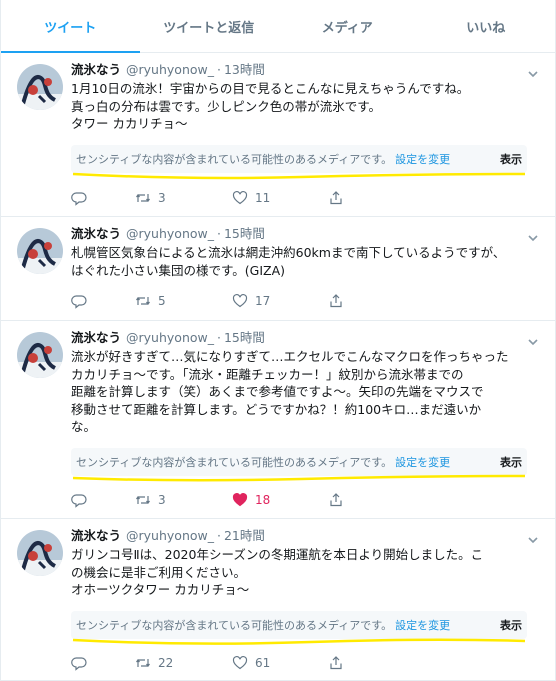 This screenshot has width=556, height=681. I want to click on like-count: 18, so click(263, 500).